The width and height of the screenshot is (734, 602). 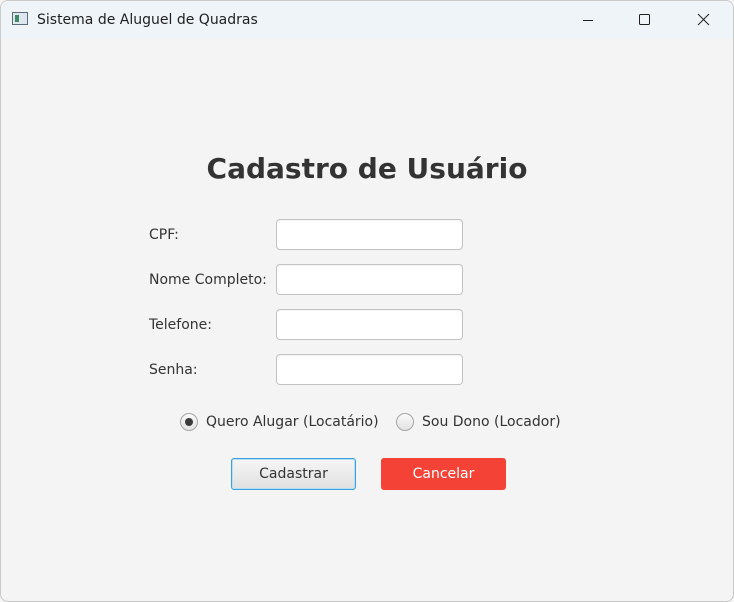 I want to click on senha-input, so click(x=369, y=369).